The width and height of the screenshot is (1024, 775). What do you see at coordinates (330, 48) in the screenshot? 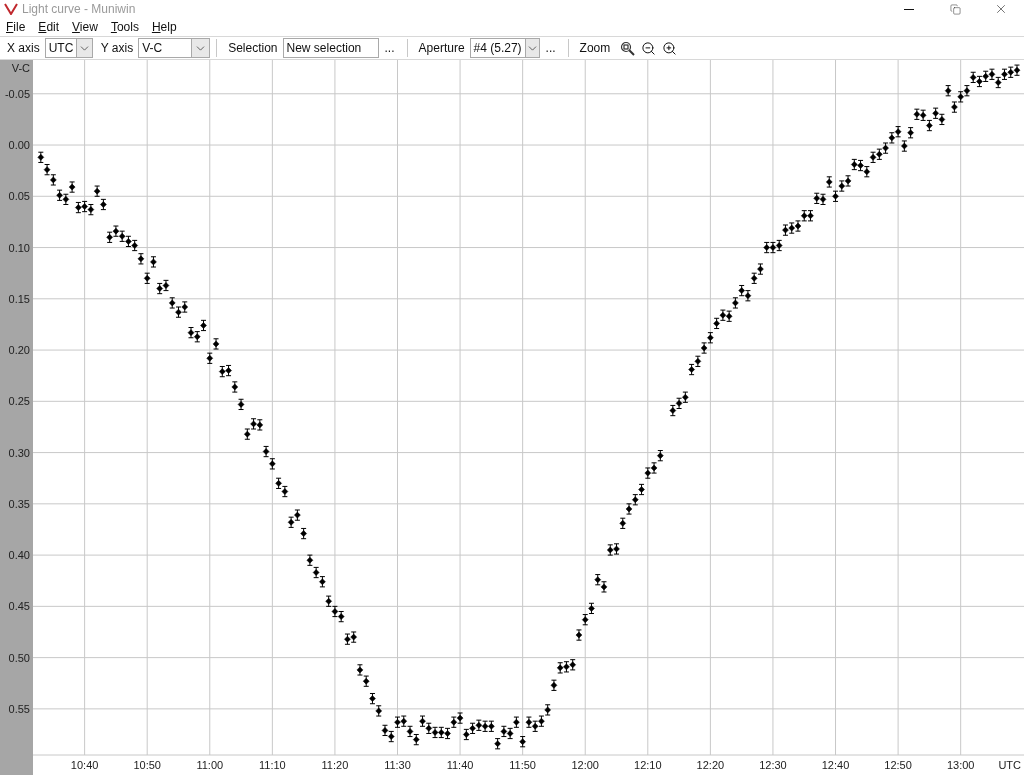
I see `selection-field: New selection` at bounding box center [330, 48].